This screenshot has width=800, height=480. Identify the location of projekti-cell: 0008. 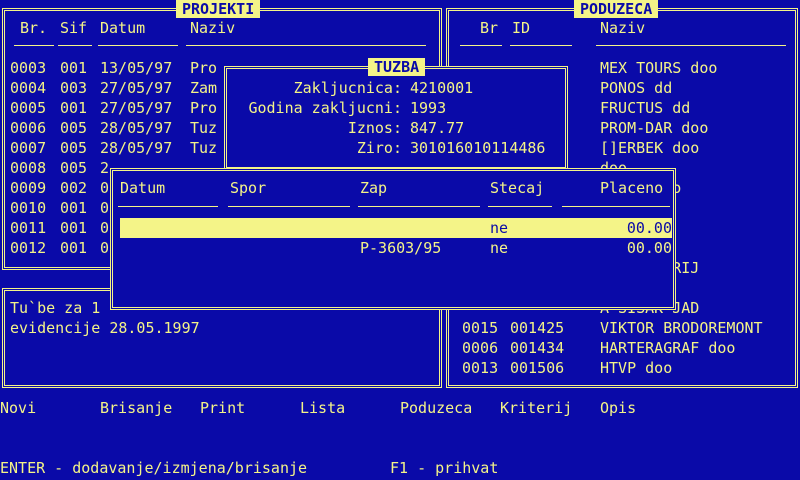
(28, 168).